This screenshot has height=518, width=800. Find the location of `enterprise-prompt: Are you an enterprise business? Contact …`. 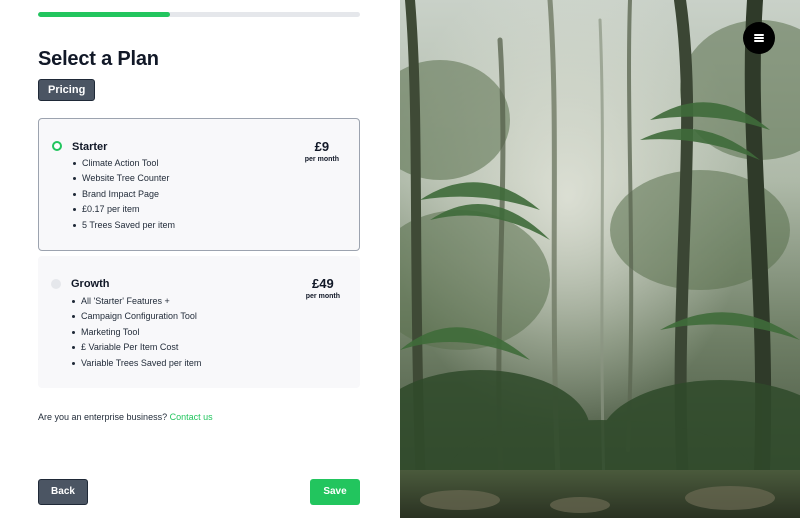

enterprise-prompt: Are you an enterprise business? Contact … is located at coordinates (125, 417).